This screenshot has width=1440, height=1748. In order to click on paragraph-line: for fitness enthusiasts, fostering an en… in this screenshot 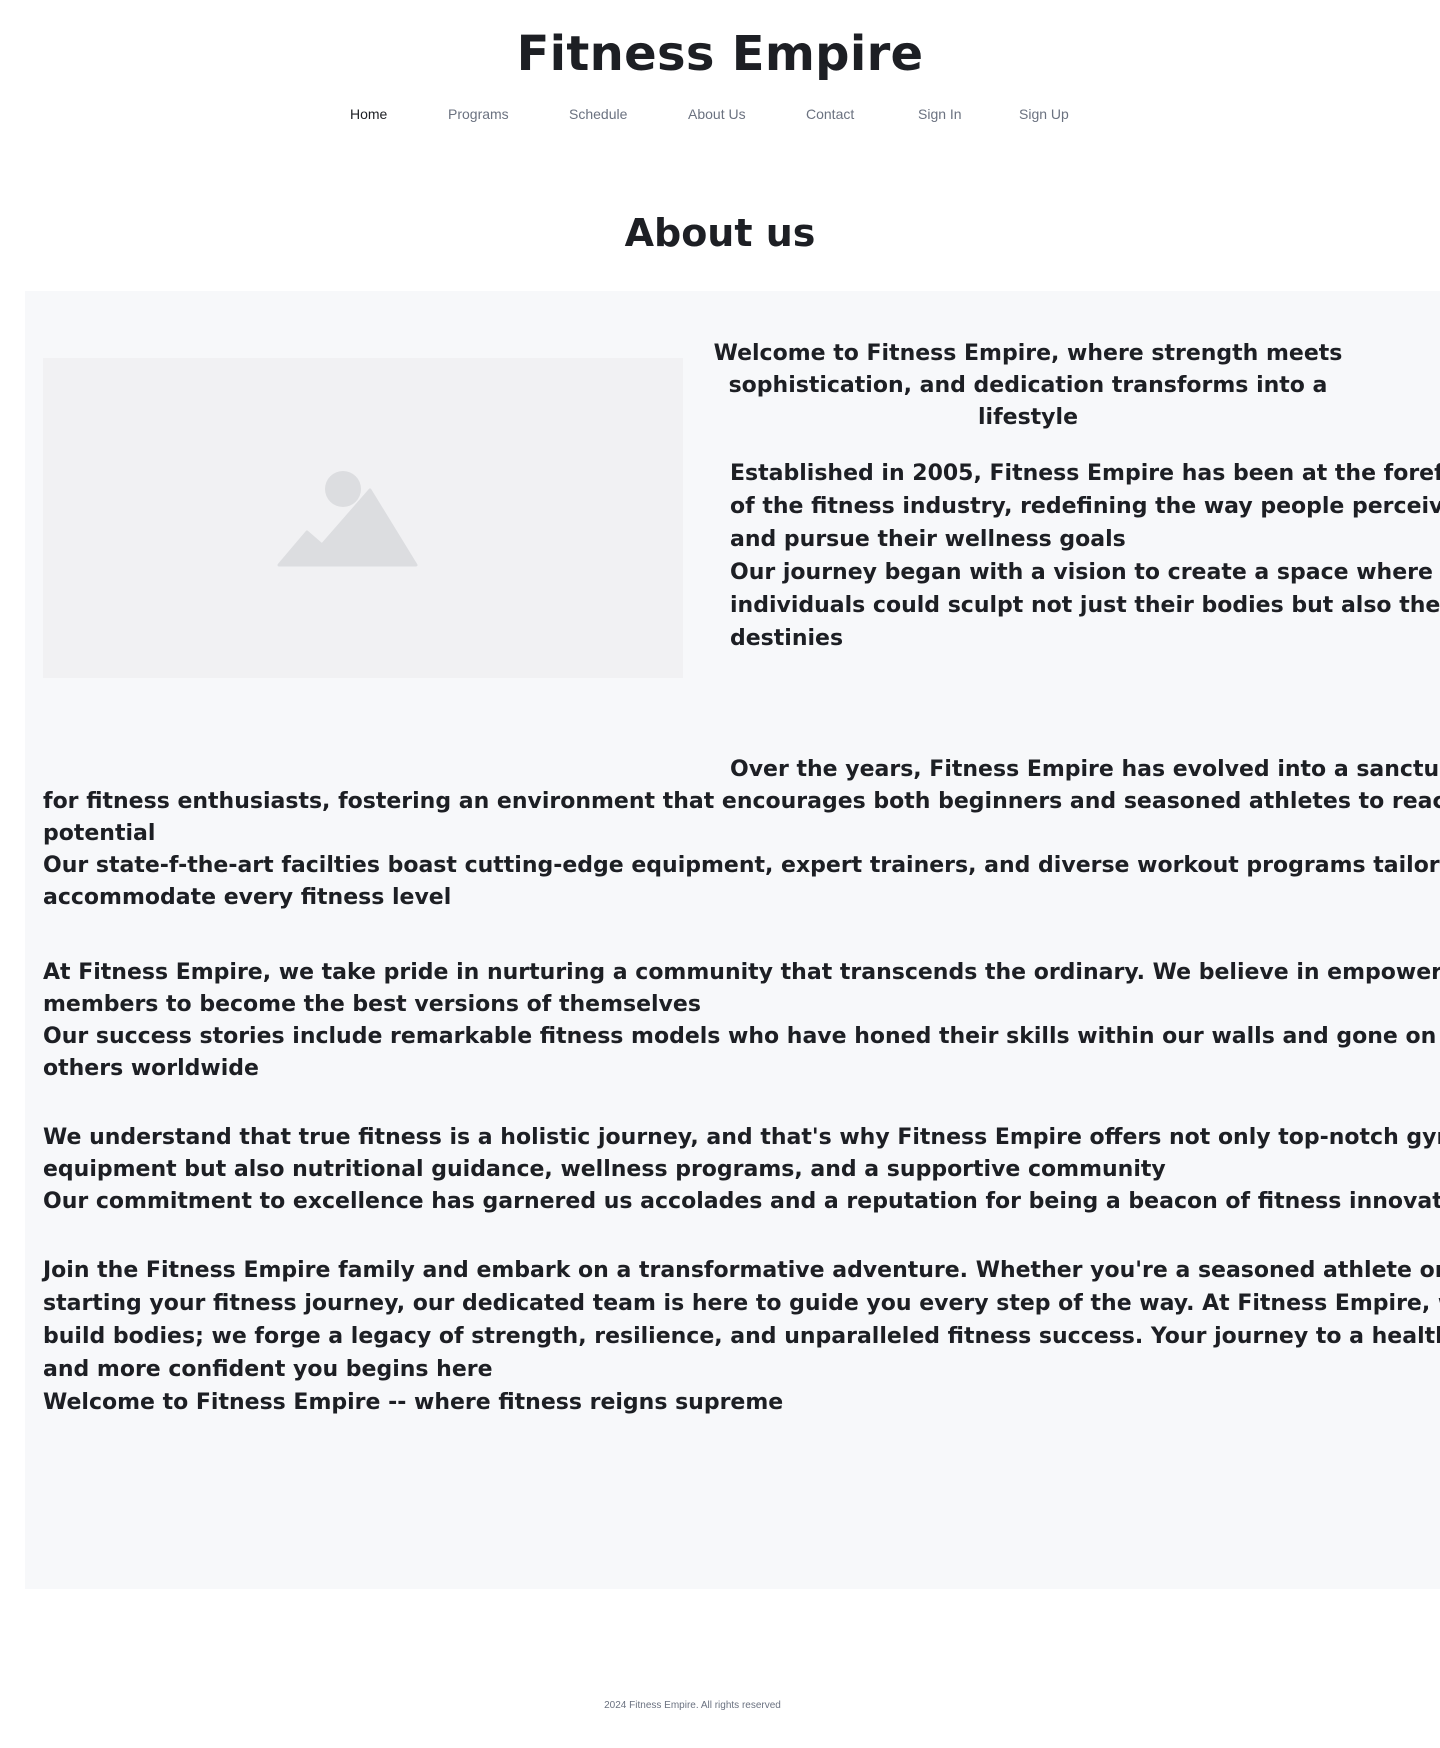, I will do `click(741, 801)`.